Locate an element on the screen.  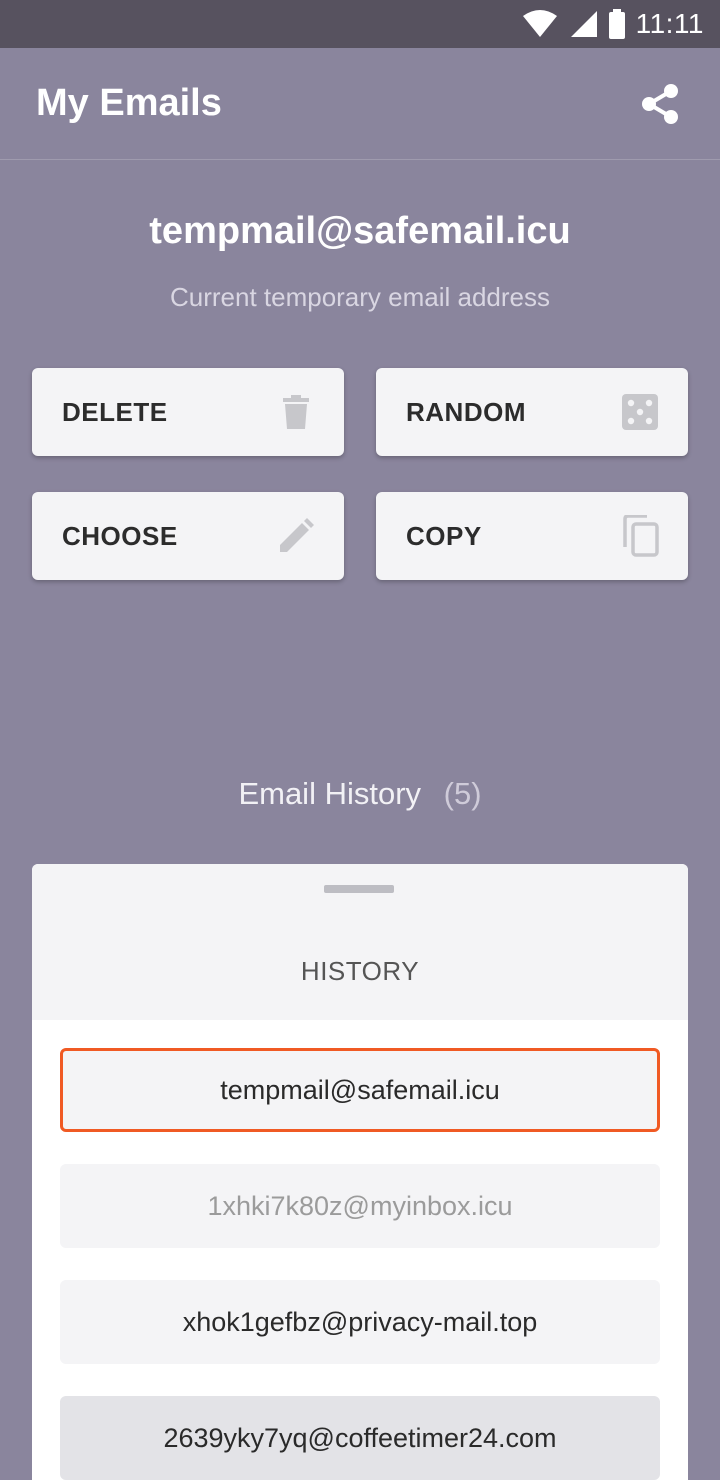
delete-button: DELETE is located at coordinates (188, 412).